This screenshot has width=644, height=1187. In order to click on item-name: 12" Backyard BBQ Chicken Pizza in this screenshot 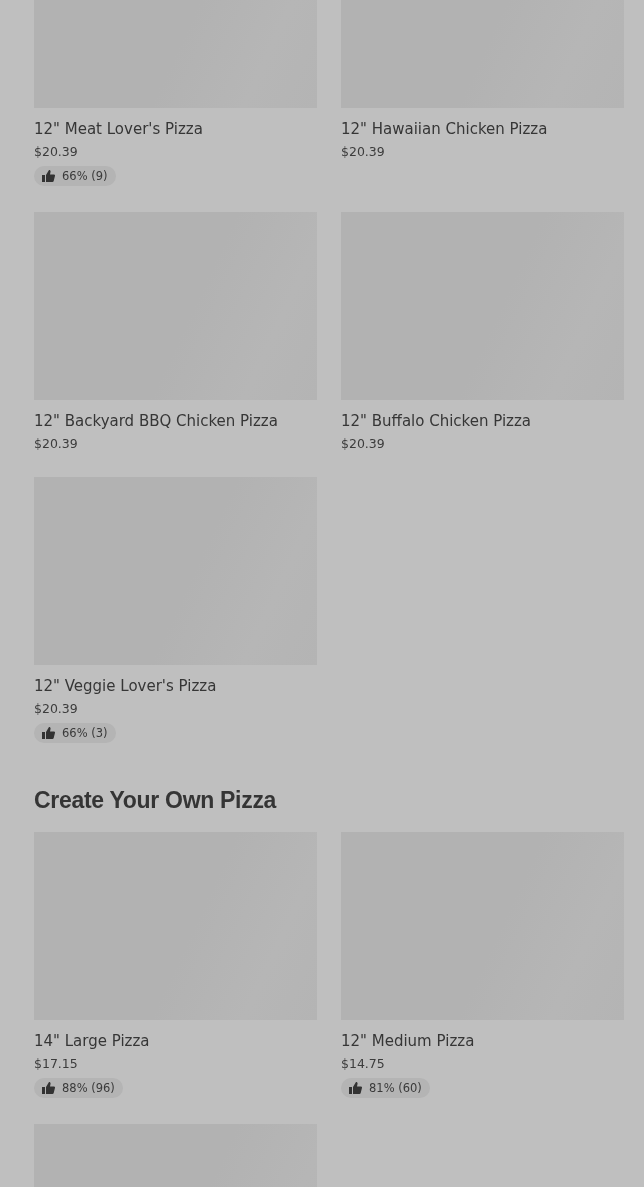, I will do `click(175, 421)`.